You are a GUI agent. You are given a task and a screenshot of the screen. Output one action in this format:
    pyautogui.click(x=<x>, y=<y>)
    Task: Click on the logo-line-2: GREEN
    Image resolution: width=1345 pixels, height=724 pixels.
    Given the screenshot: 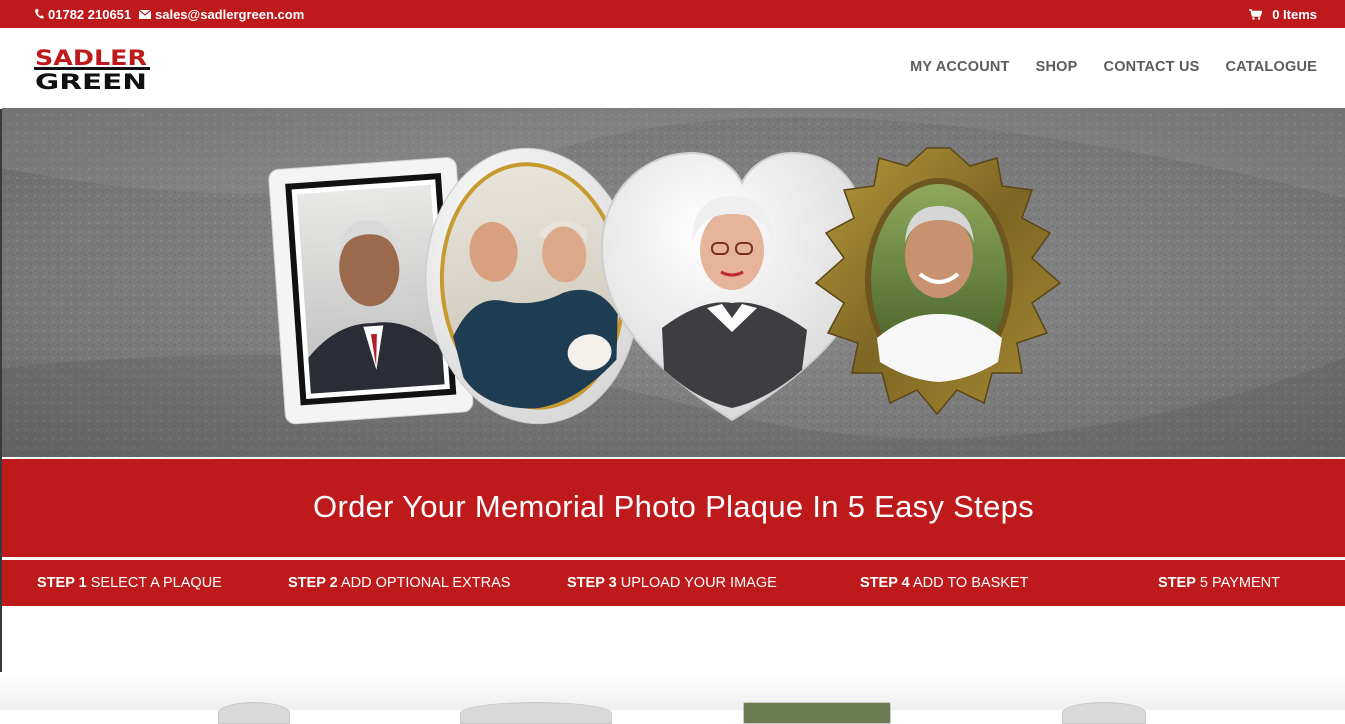 What is the action you would take?
    pyautogui.click(x=91, y=81)
    